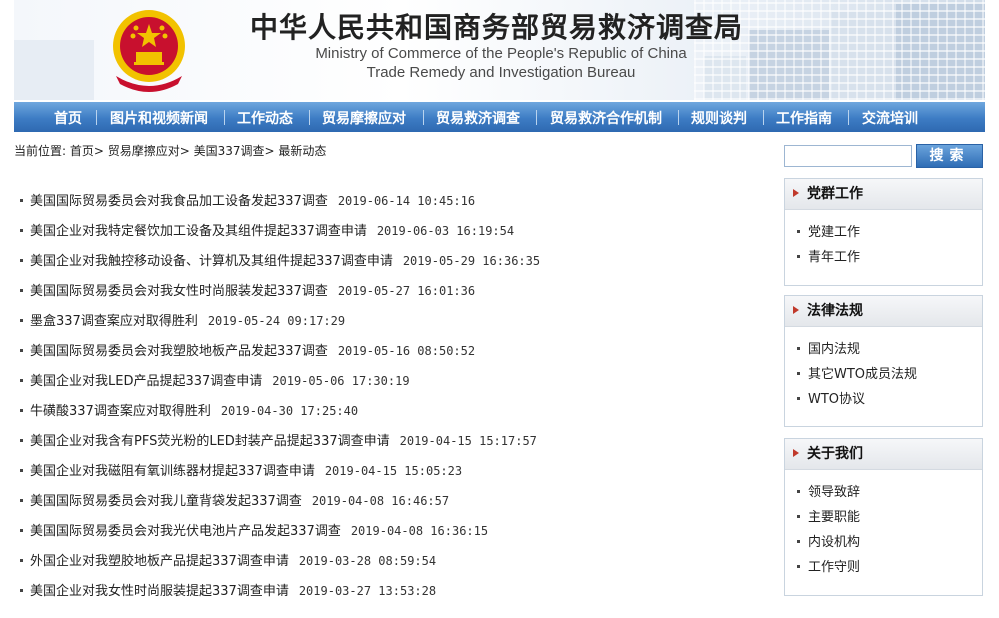  I want to click on sidebar-link: WTO协议, so click(889, 399).